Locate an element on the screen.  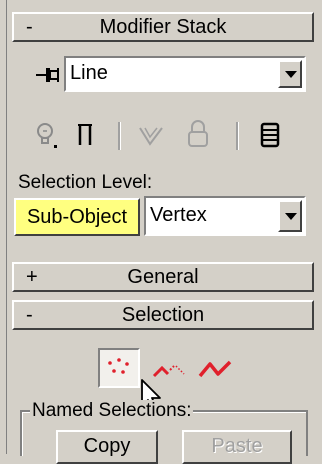
lightbulb-icon is located at coordinates (47, 135).